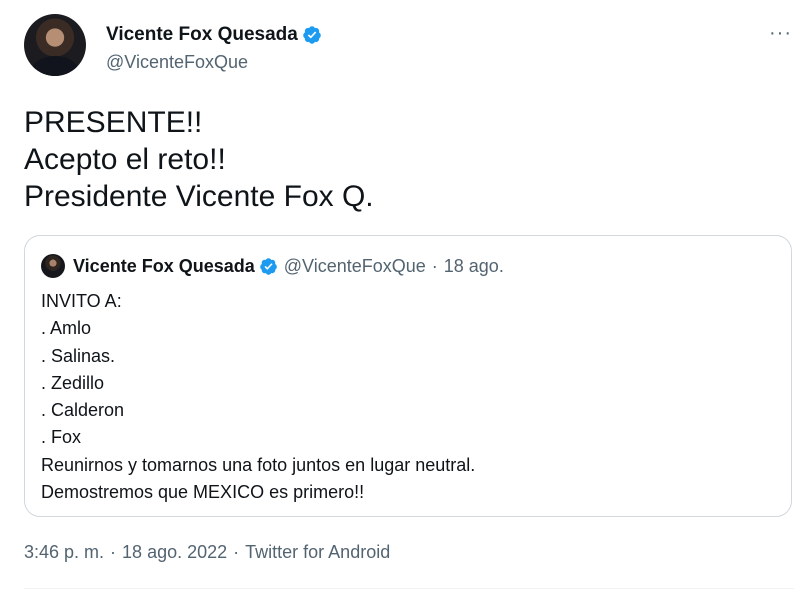 The image size is (800, 604). Describe the element at coordinates (83, 410) in the screenshot. I see `quoted-text-line: . Calderon` at that location.